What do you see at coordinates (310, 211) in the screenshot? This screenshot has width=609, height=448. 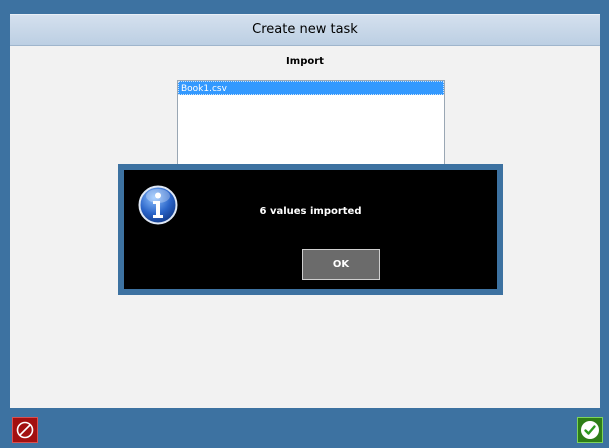 I see `info-message: 6 values imported` at bounding box center [310, 211].